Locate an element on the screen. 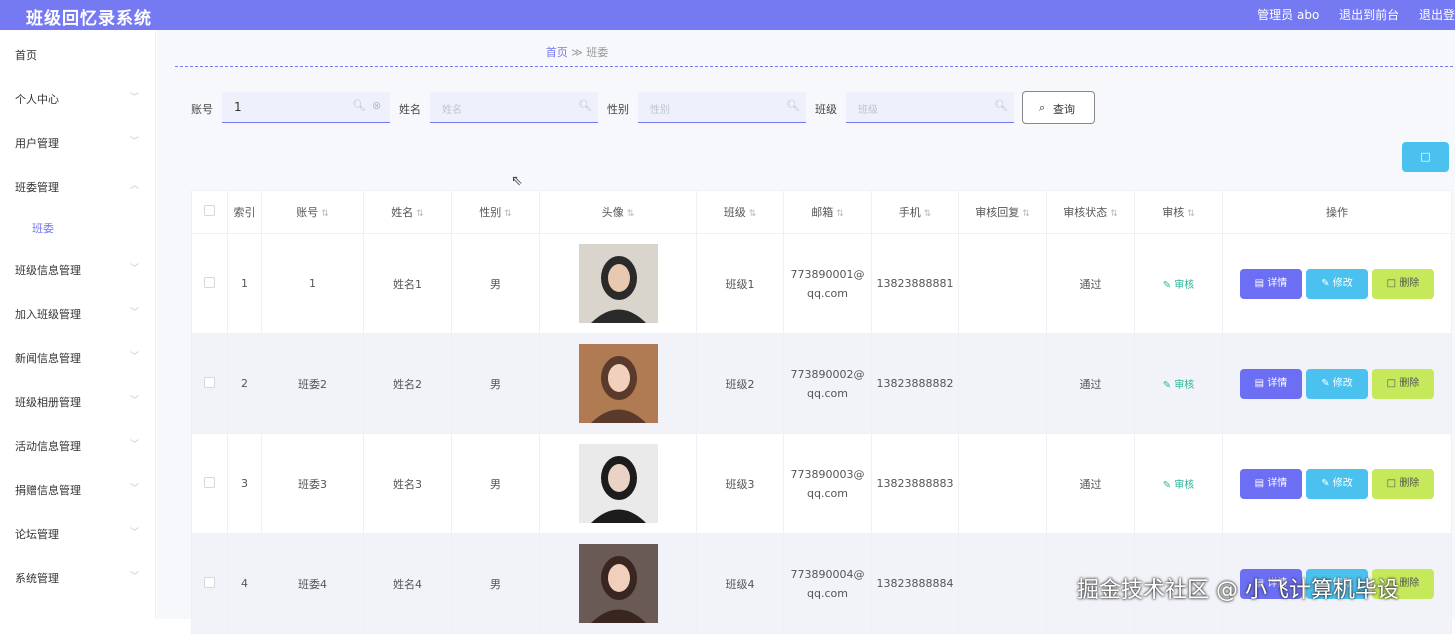 This screenshot has height=634, width=1455. cell-class: 班级1 is located at coordinates (740, 283).